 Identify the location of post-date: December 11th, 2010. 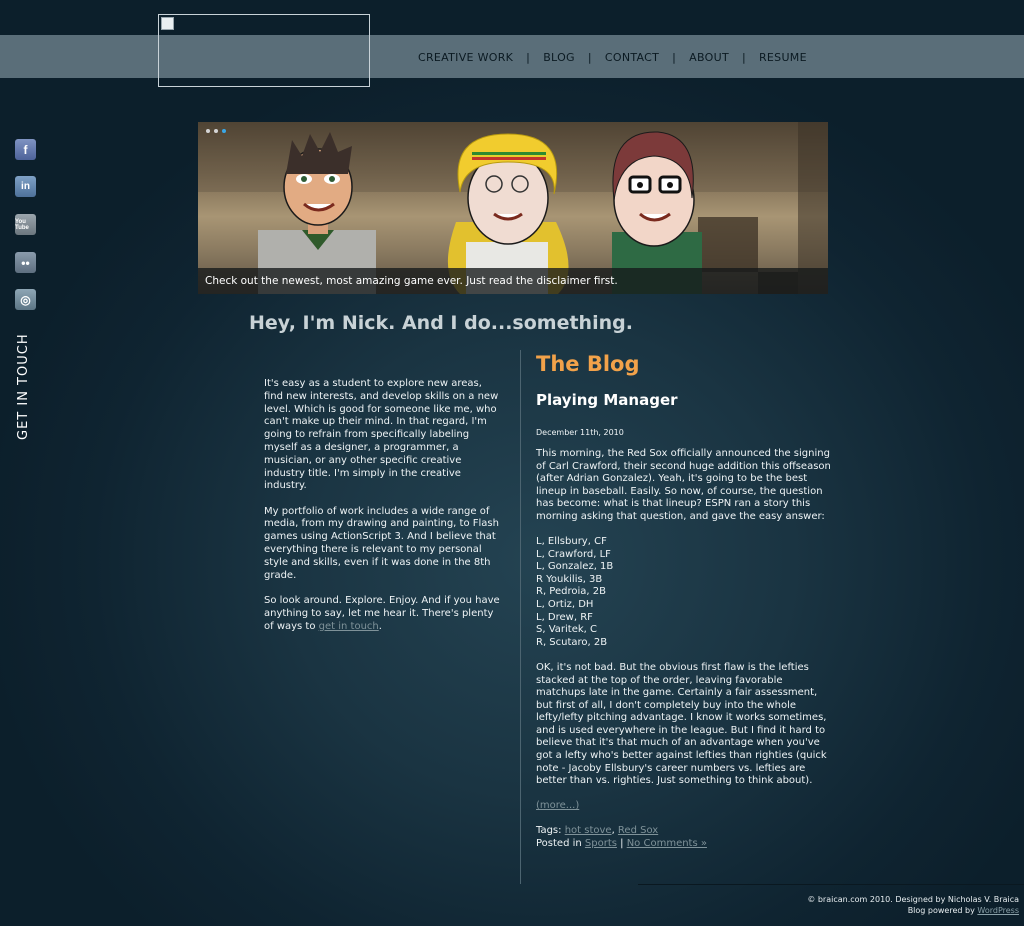
(580, 432).